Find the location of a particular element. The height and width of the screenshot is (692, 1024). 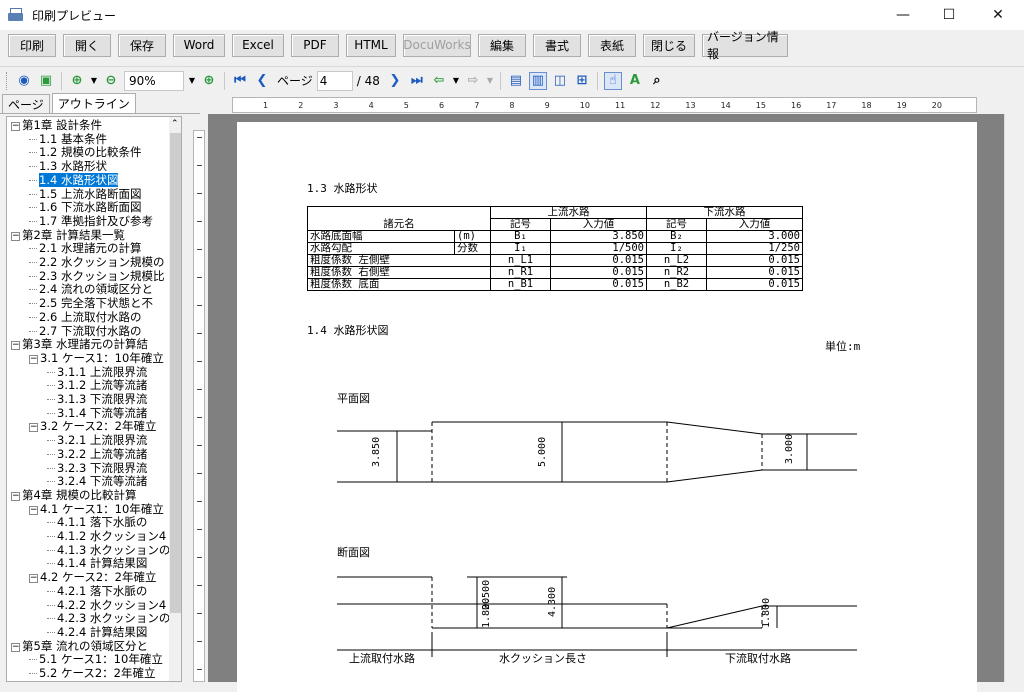

html-button: HTML is located at coordinates (371, 45).